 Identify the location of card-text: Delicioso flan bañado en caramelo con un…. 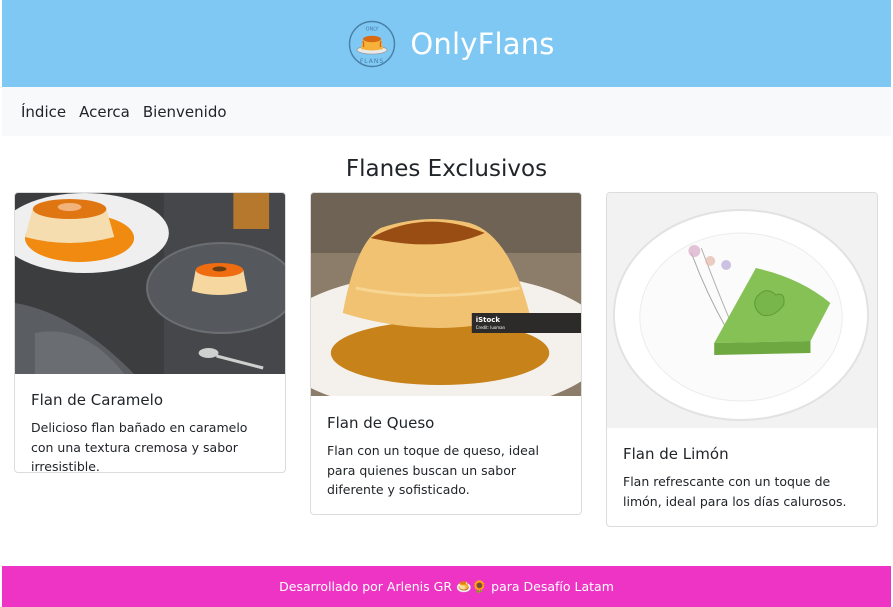
(139, 446).